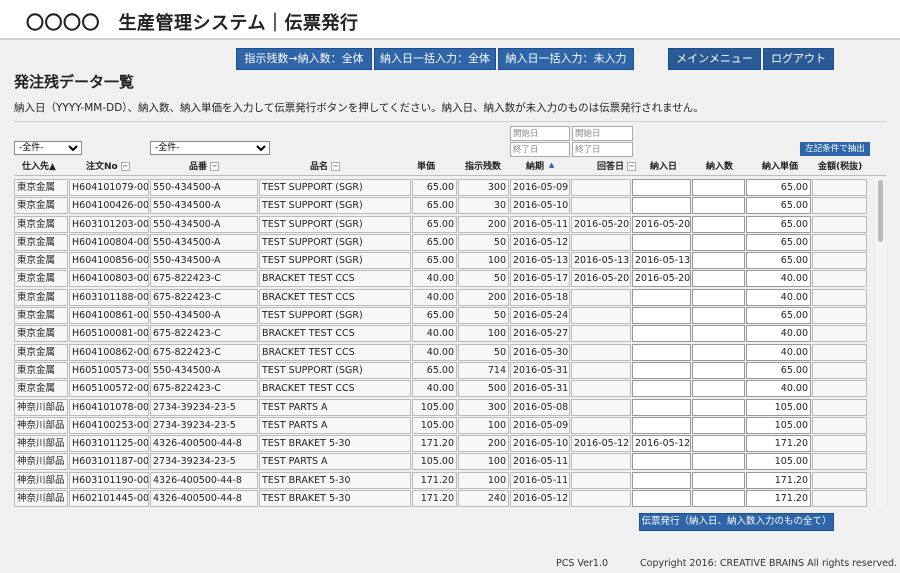  Describe the element at coordinates (566, 59) in the screenshot. I see `bulk-date-empty-button: 納入日一括入力：未入力` at that location.